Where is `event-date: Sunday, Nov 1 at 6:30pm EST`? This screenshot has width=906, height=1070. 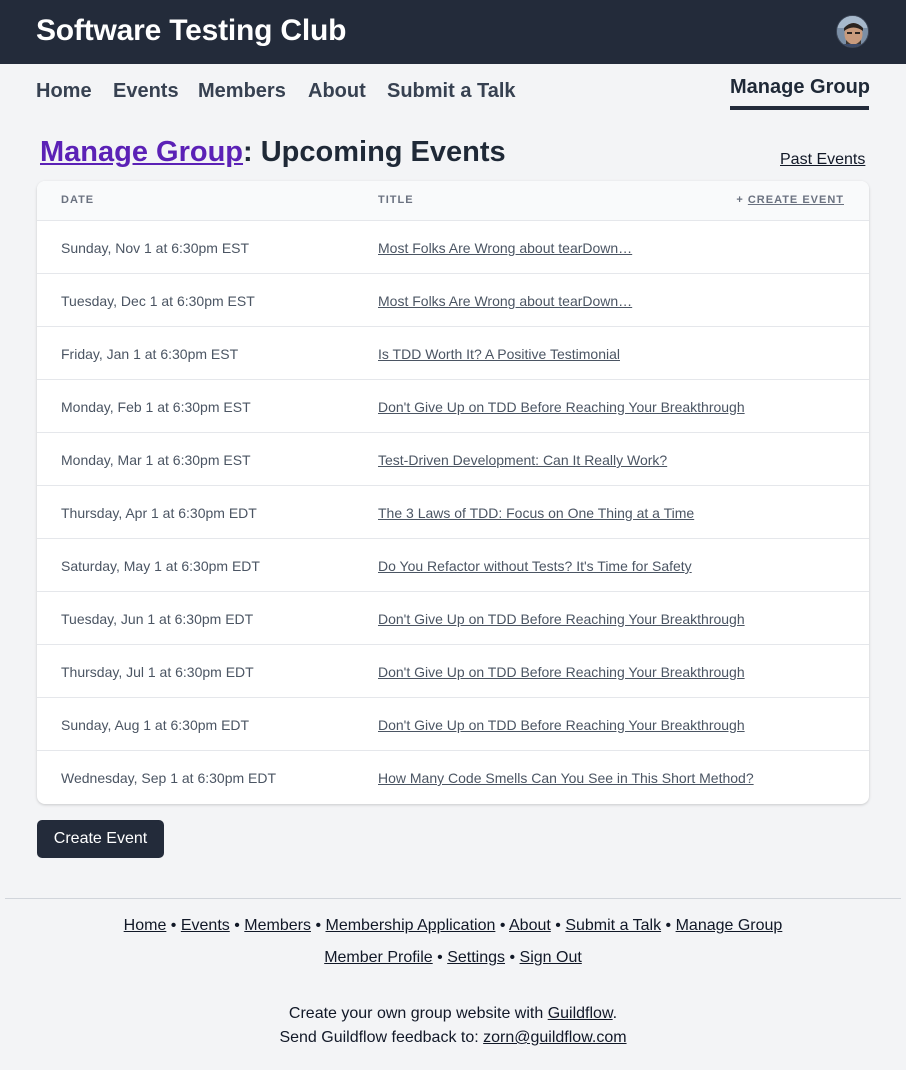 event-date: Sunday, Nov 1 at 6:30pm EST is located at coordinates (155, 248).